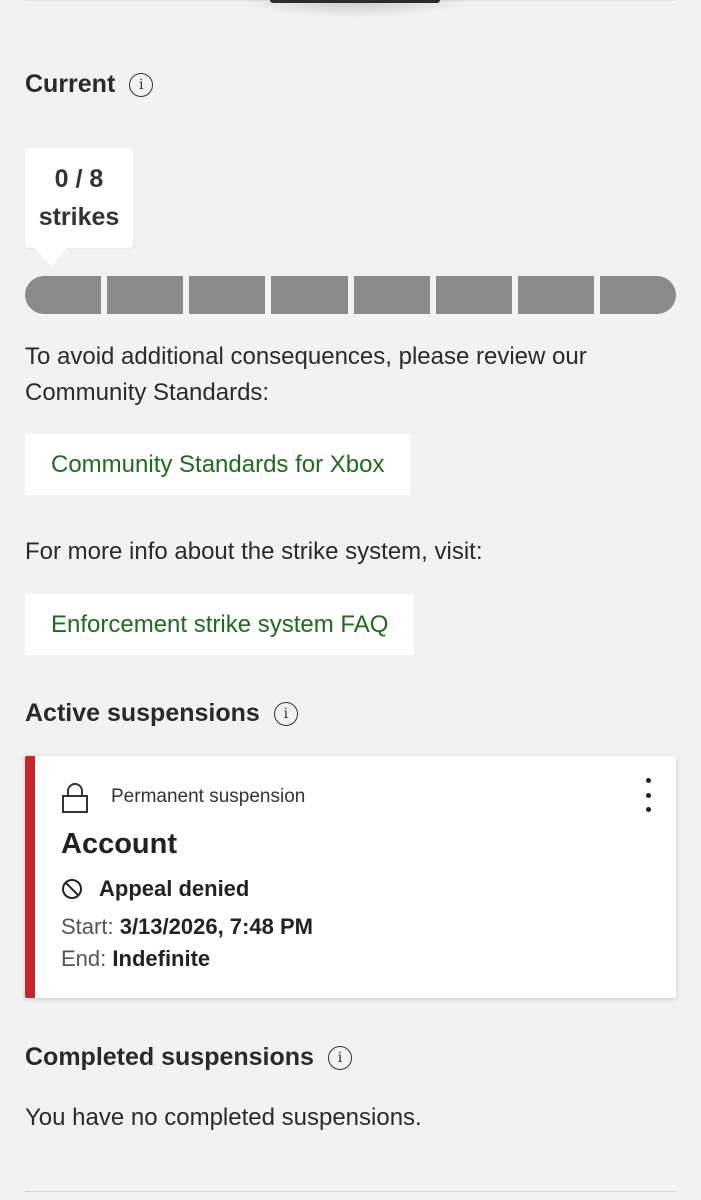 The image size is (701, 1200). Describe the element at coordinates (70, 84) in the screenshot. I see `current-title: Current` at that location.